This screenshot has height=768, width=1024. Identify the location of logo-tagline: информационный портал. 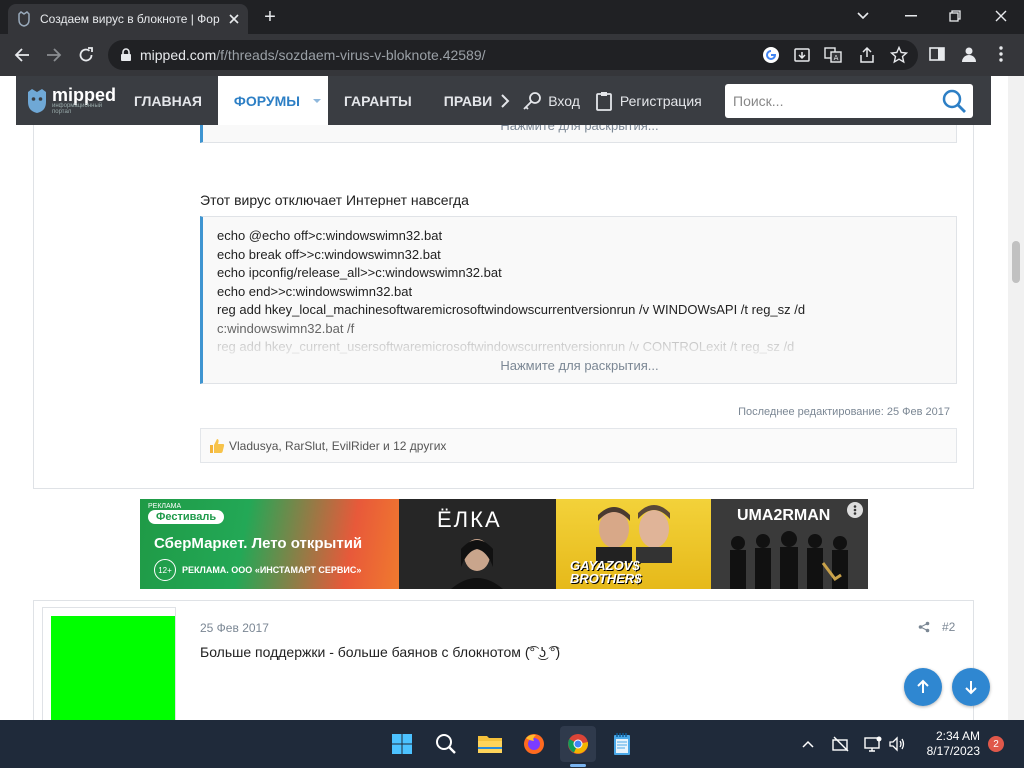
(77, 108).